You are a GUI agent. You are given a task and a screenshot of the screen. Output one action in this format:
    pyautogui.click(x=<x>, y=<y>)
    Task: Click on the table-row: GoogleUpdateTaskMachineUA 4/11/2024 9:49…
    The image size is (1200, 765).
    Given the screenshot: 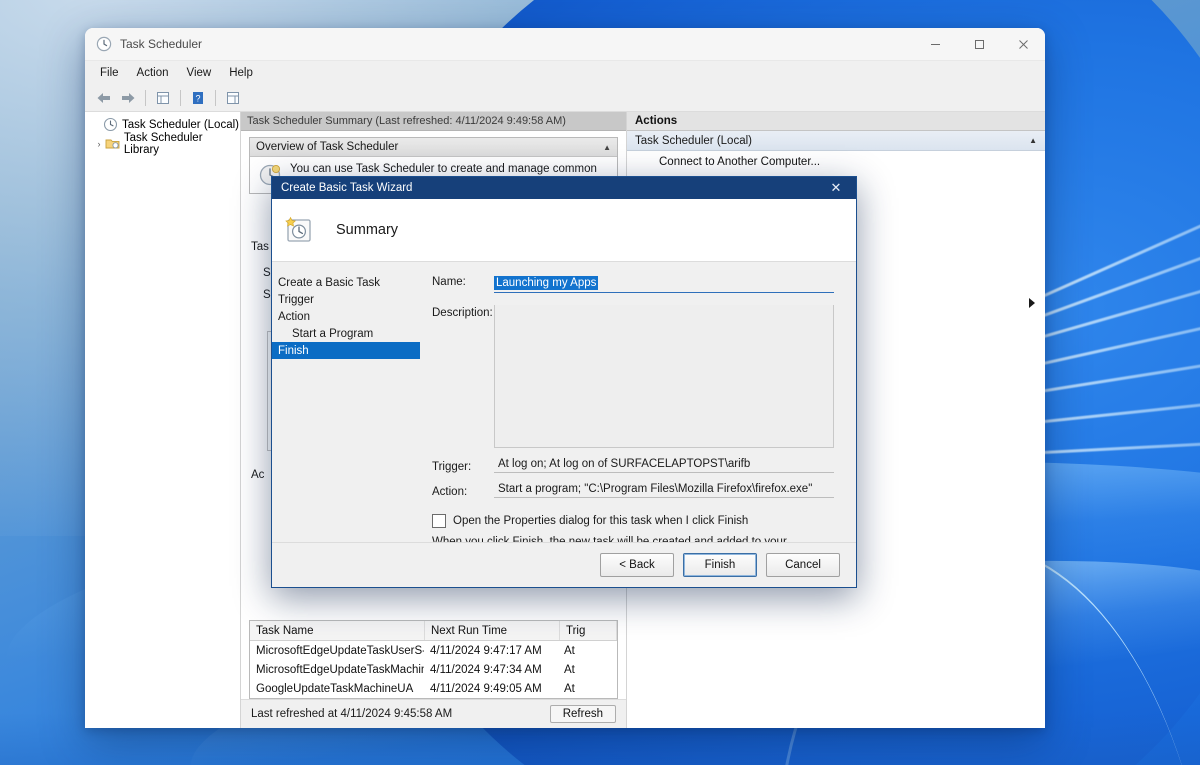 What is the action you would take?
    pyautogui.click(x=433, y=688)
    